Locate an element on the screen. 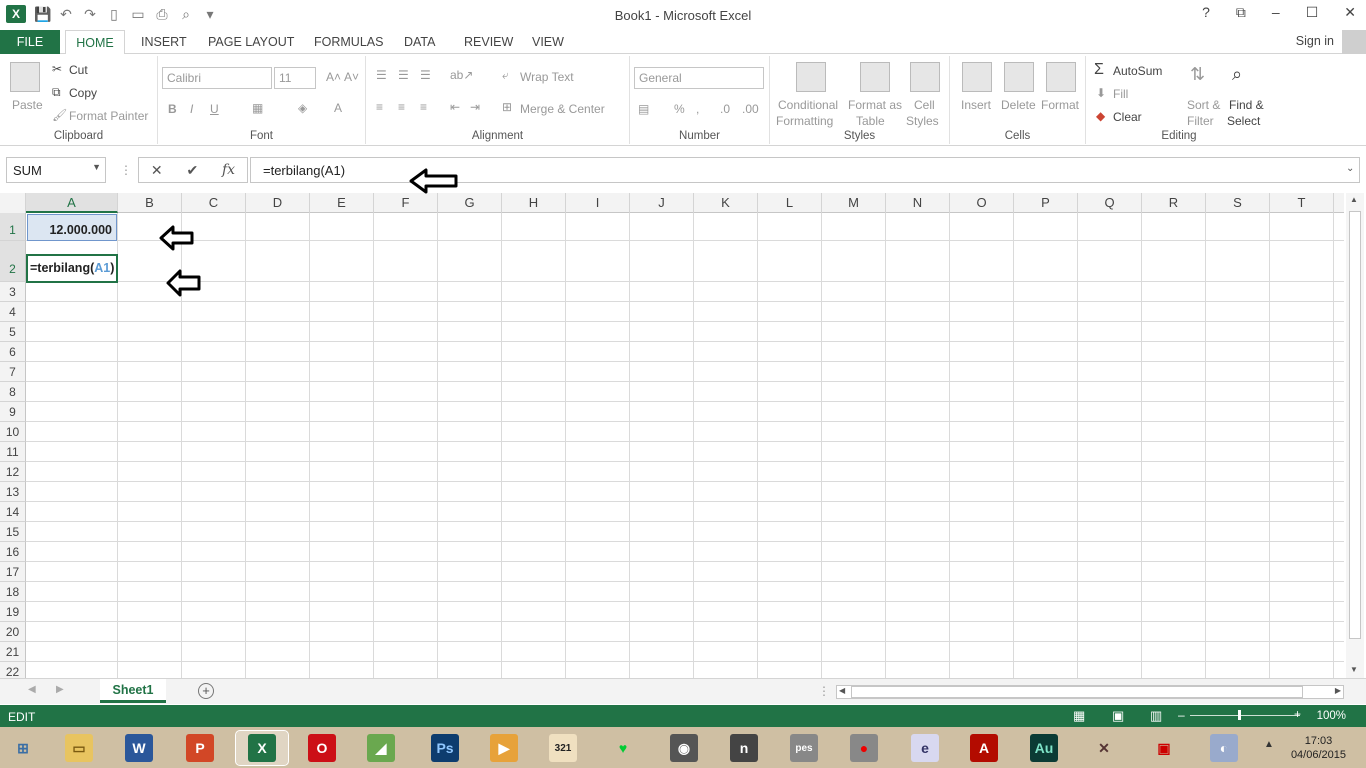 This screenshot has width=1366, height=768. underline-button: U is located at coordinates (214, 109).